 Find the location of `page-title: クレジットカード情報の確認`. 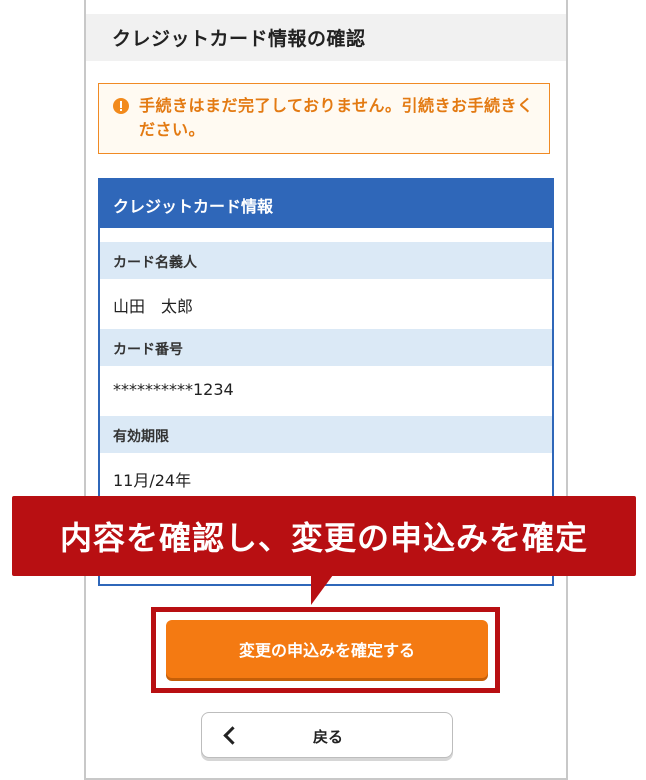

page-title: クレジットカード情報の確認 is located at coordinates (239, 39).